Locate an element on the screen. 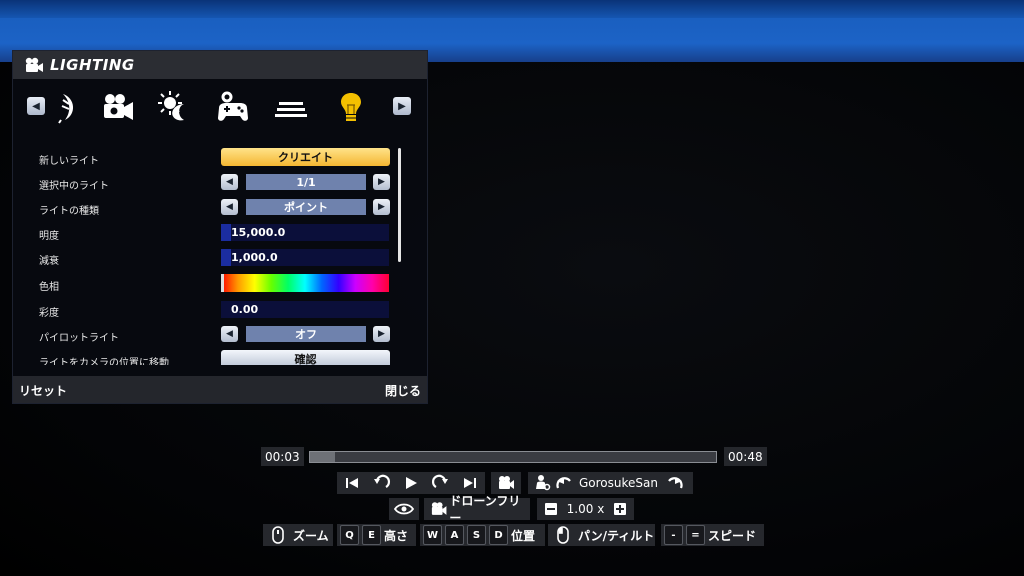 Image resolution: width=1024 pixels, height=576 pixels. light-type-prev-button: ◀ is located at coordinates (229, 207).